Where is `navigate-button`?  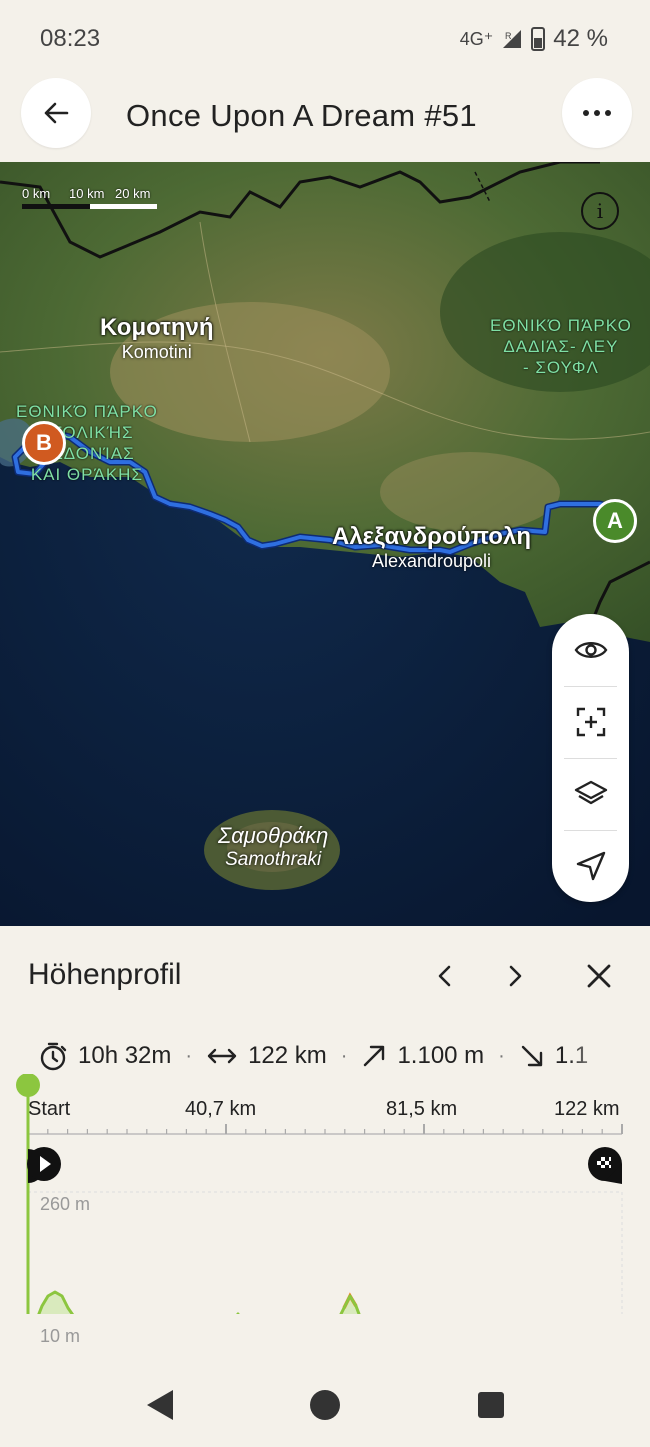
navigate-button is located at coordinates (590, 866).